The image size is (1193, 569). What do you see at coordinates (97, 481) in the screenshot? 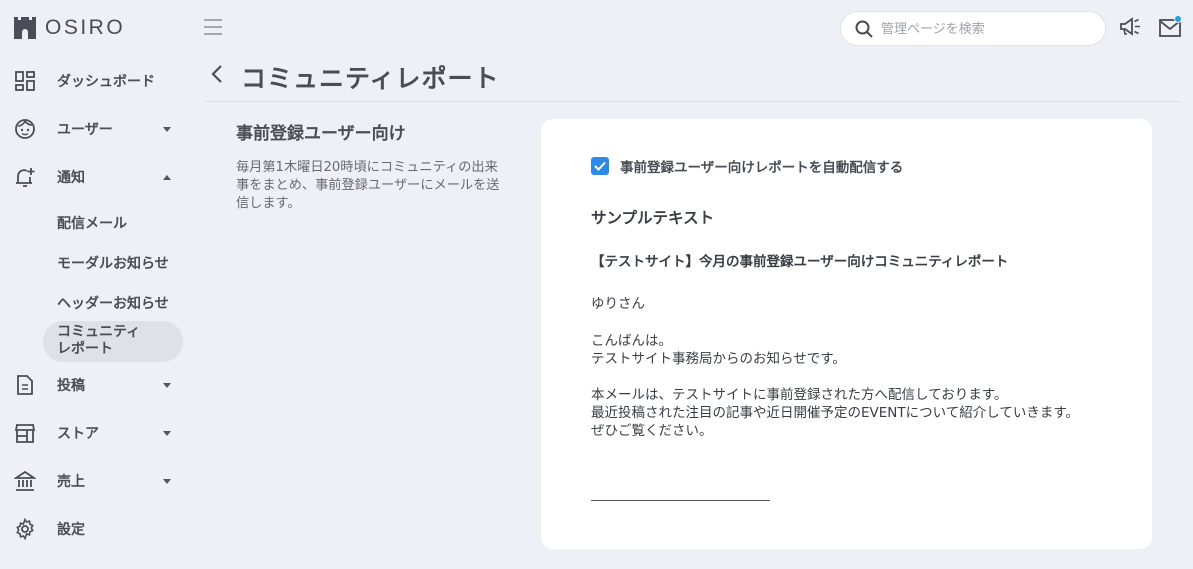
I see `sidebar-item-sales: 売上` at bounding box center [97, 481].